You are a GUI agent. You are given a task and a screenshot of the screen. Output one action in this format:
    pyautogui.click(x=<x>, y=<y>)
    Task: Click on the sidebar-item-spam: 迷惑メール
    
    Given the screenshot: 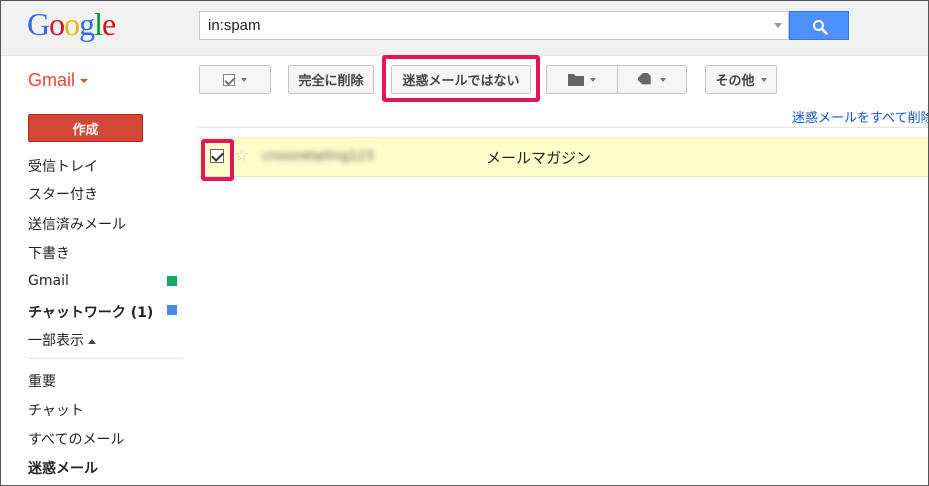 What is the action you would take?
    pyautogui.click(x=63, y=468)
    